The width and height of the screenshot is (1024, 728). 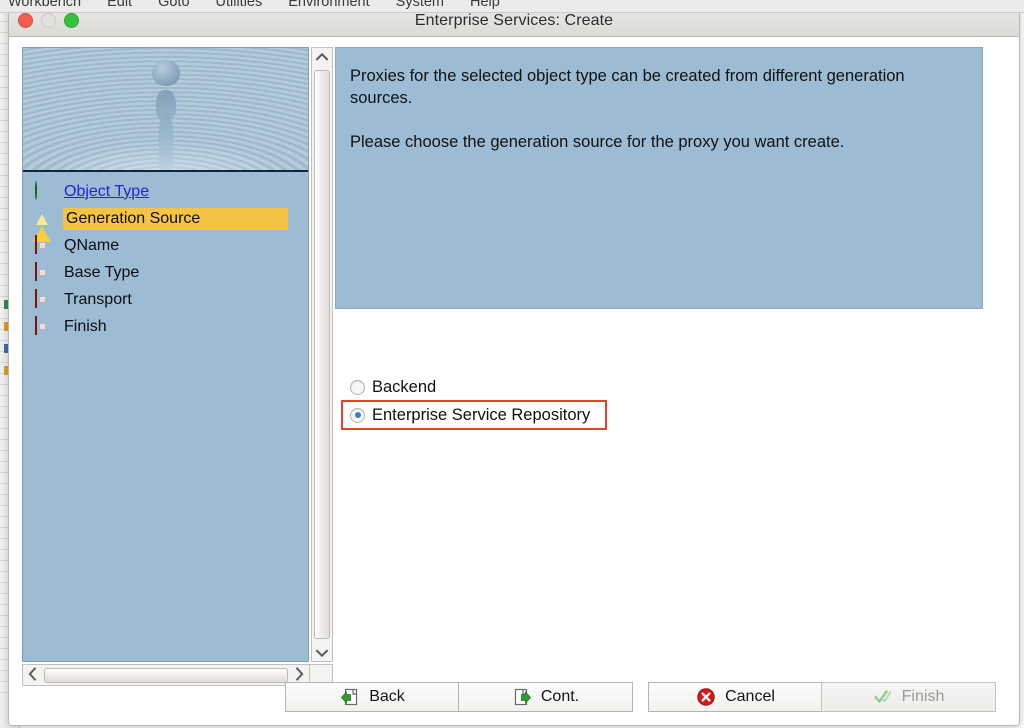 I want to click on menu-item-edit: Edit, so click(x=119, y=5).